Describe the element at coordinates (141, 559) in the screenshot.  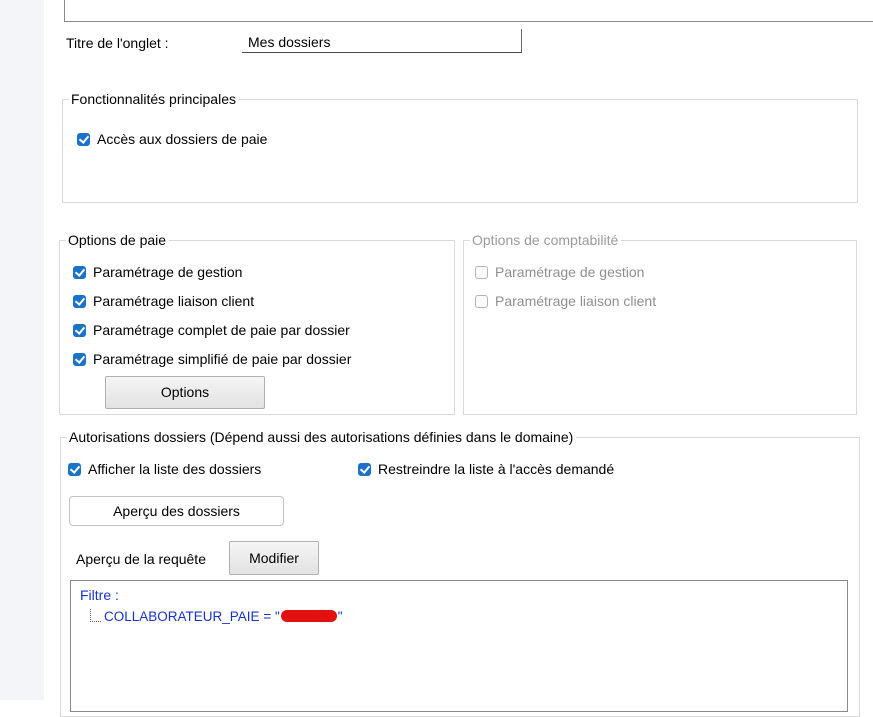
I see `query-preview-label: Aperçu de la requête` at that location.